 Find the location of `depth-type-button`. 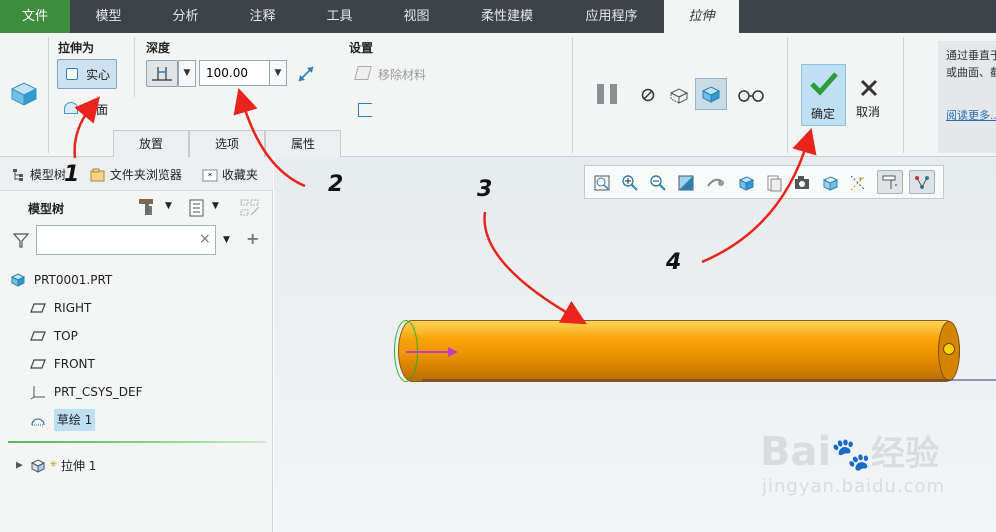

depth-type-button is located at coordinates (162, 73).